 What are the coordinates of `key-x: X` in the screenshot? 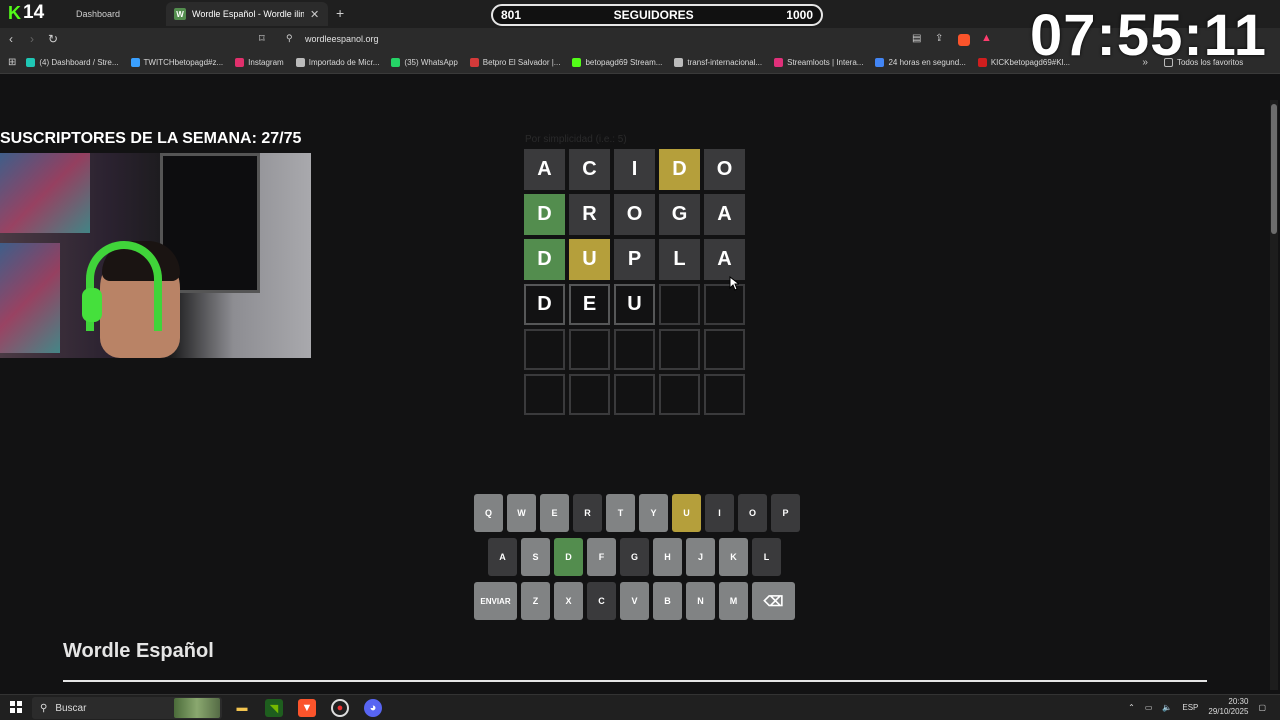 It's located at (568, 601).